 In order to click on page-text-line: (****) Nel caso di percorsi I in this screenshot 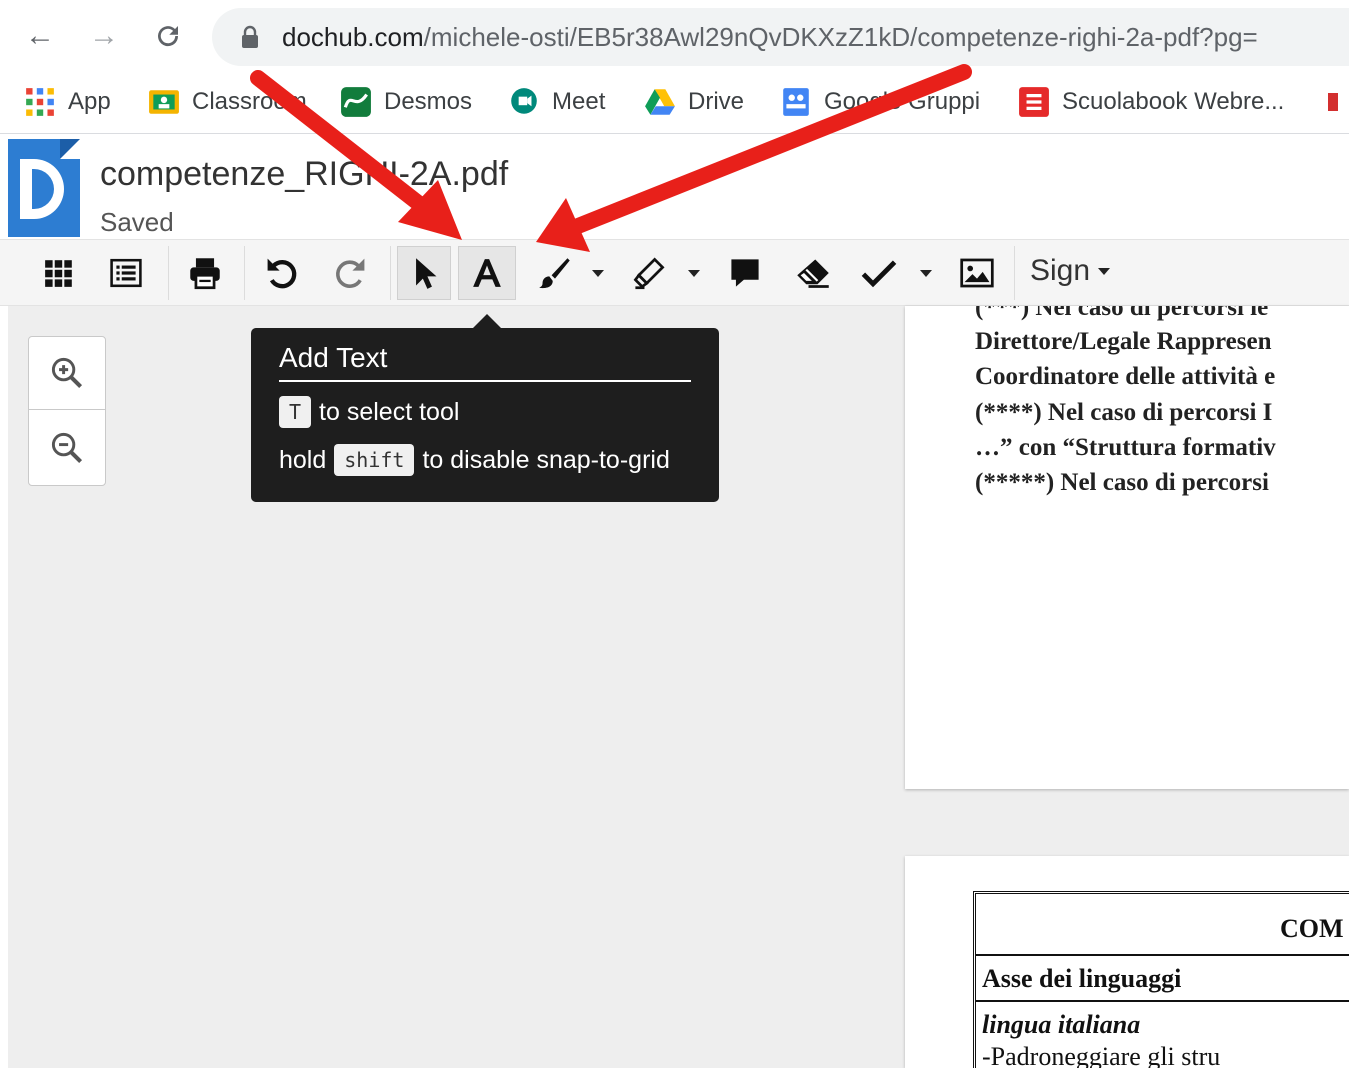, I will do `click(1124, 412)`.